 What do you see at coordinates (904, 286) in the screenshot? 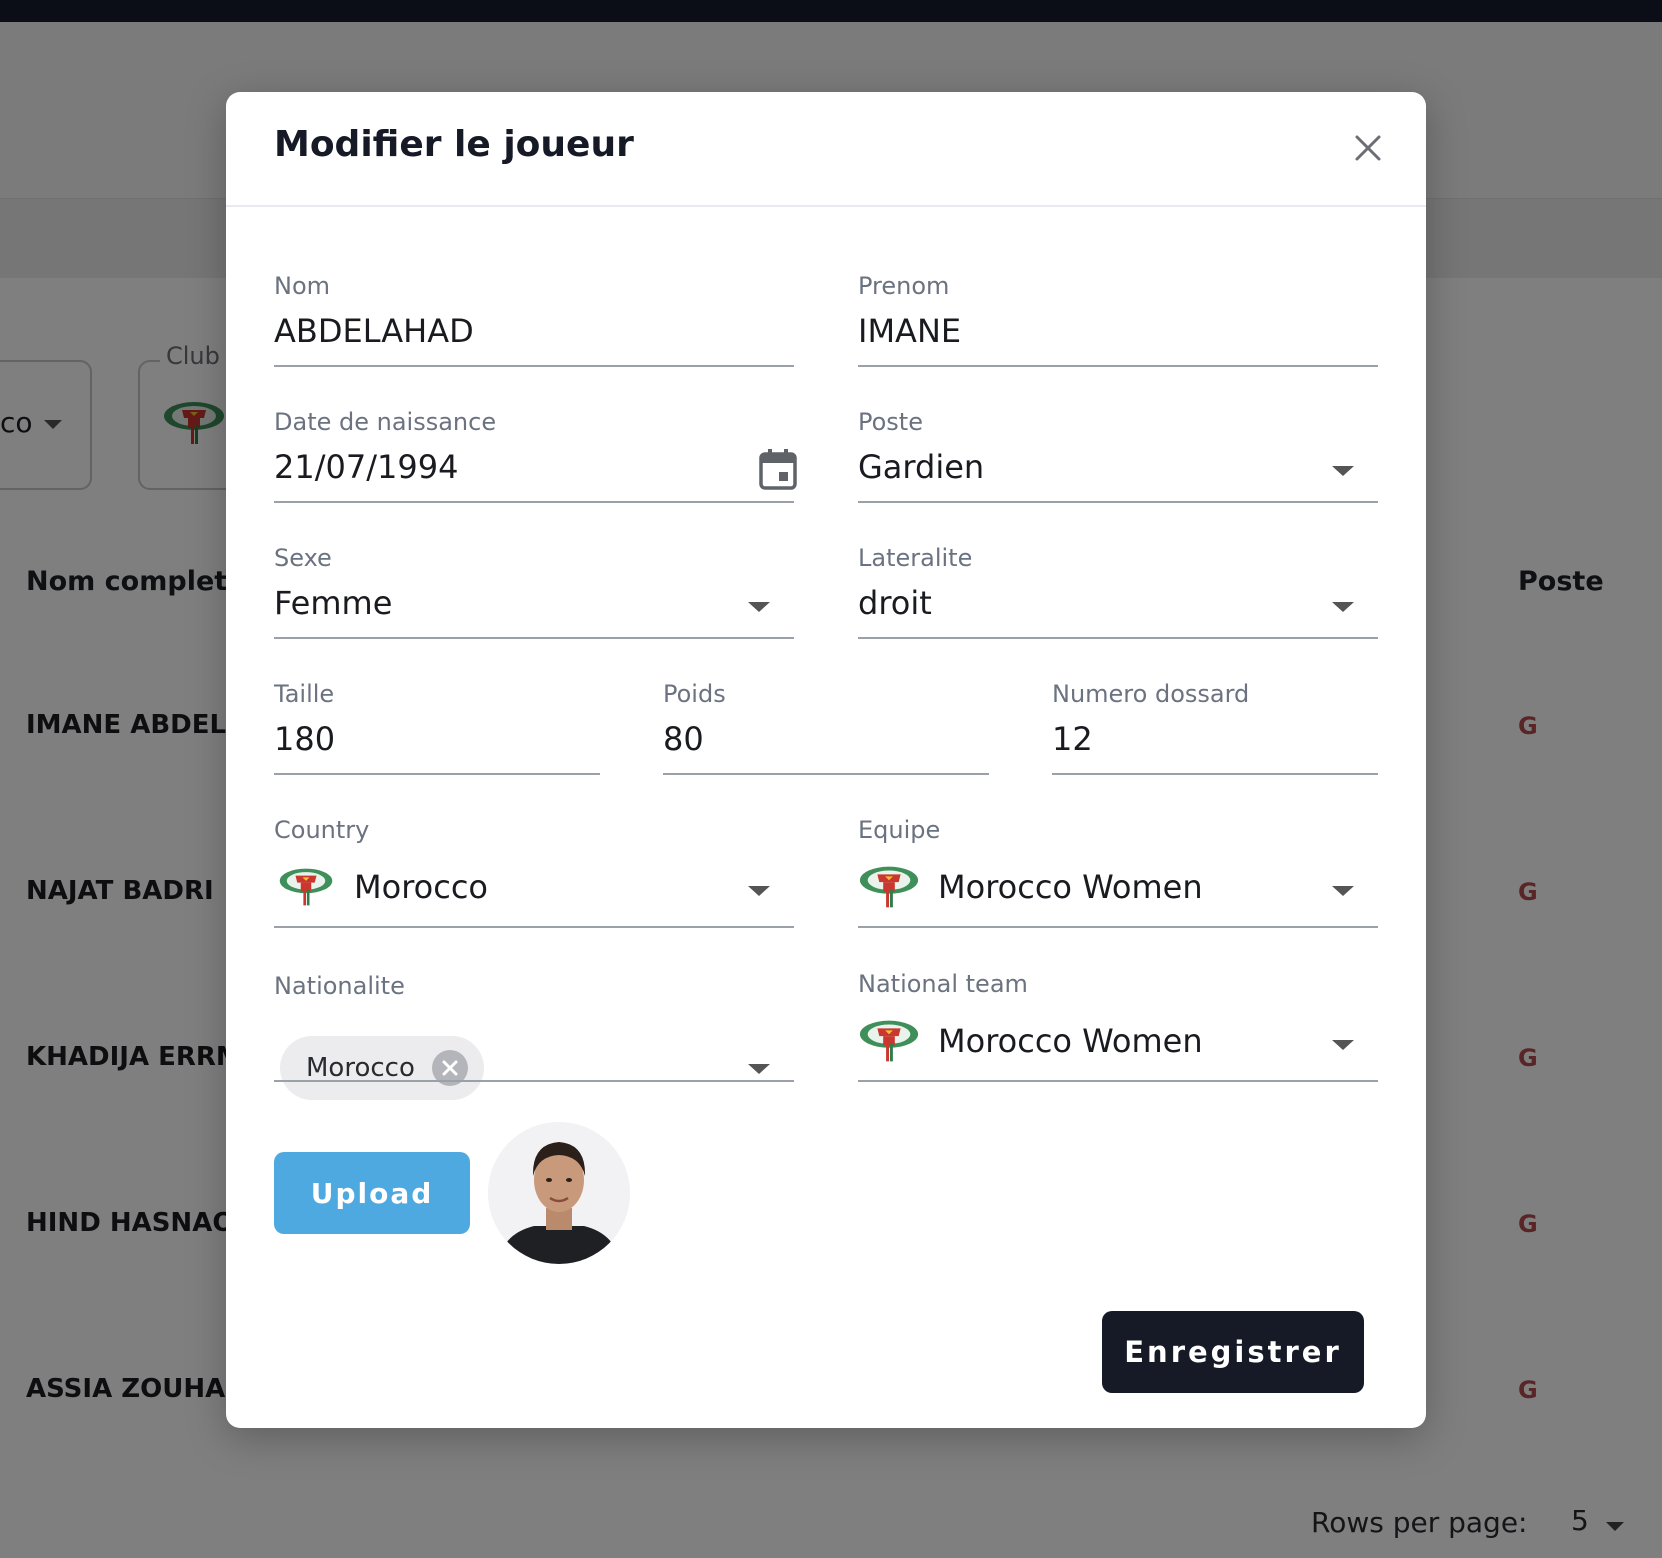
I see `prenom-label: Prenom` at bounding box center [904, 286].